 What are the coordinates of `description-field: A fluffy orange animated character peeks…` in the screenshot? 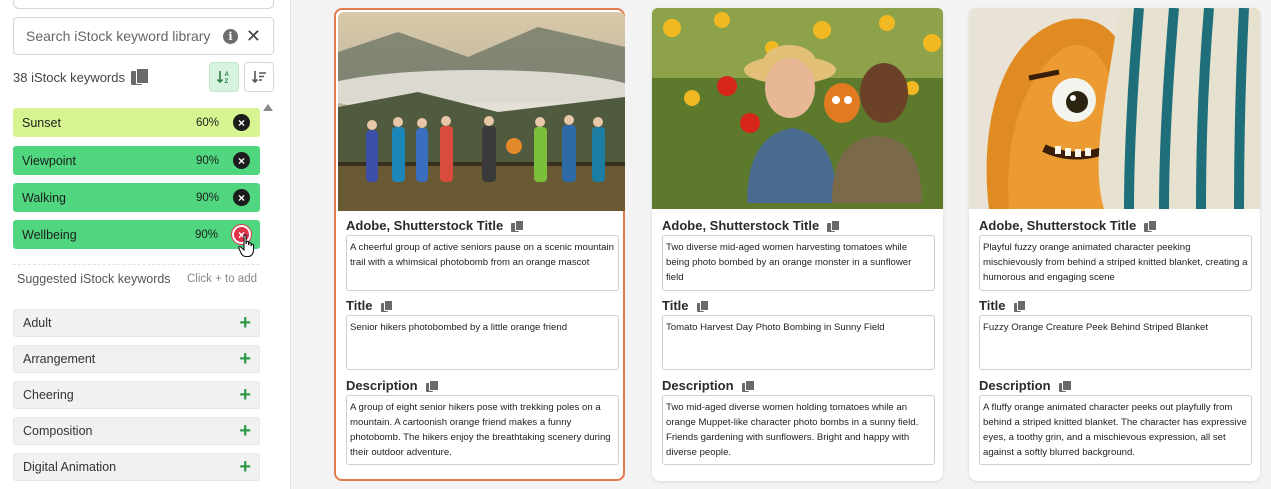 It's located at (1115, 430).